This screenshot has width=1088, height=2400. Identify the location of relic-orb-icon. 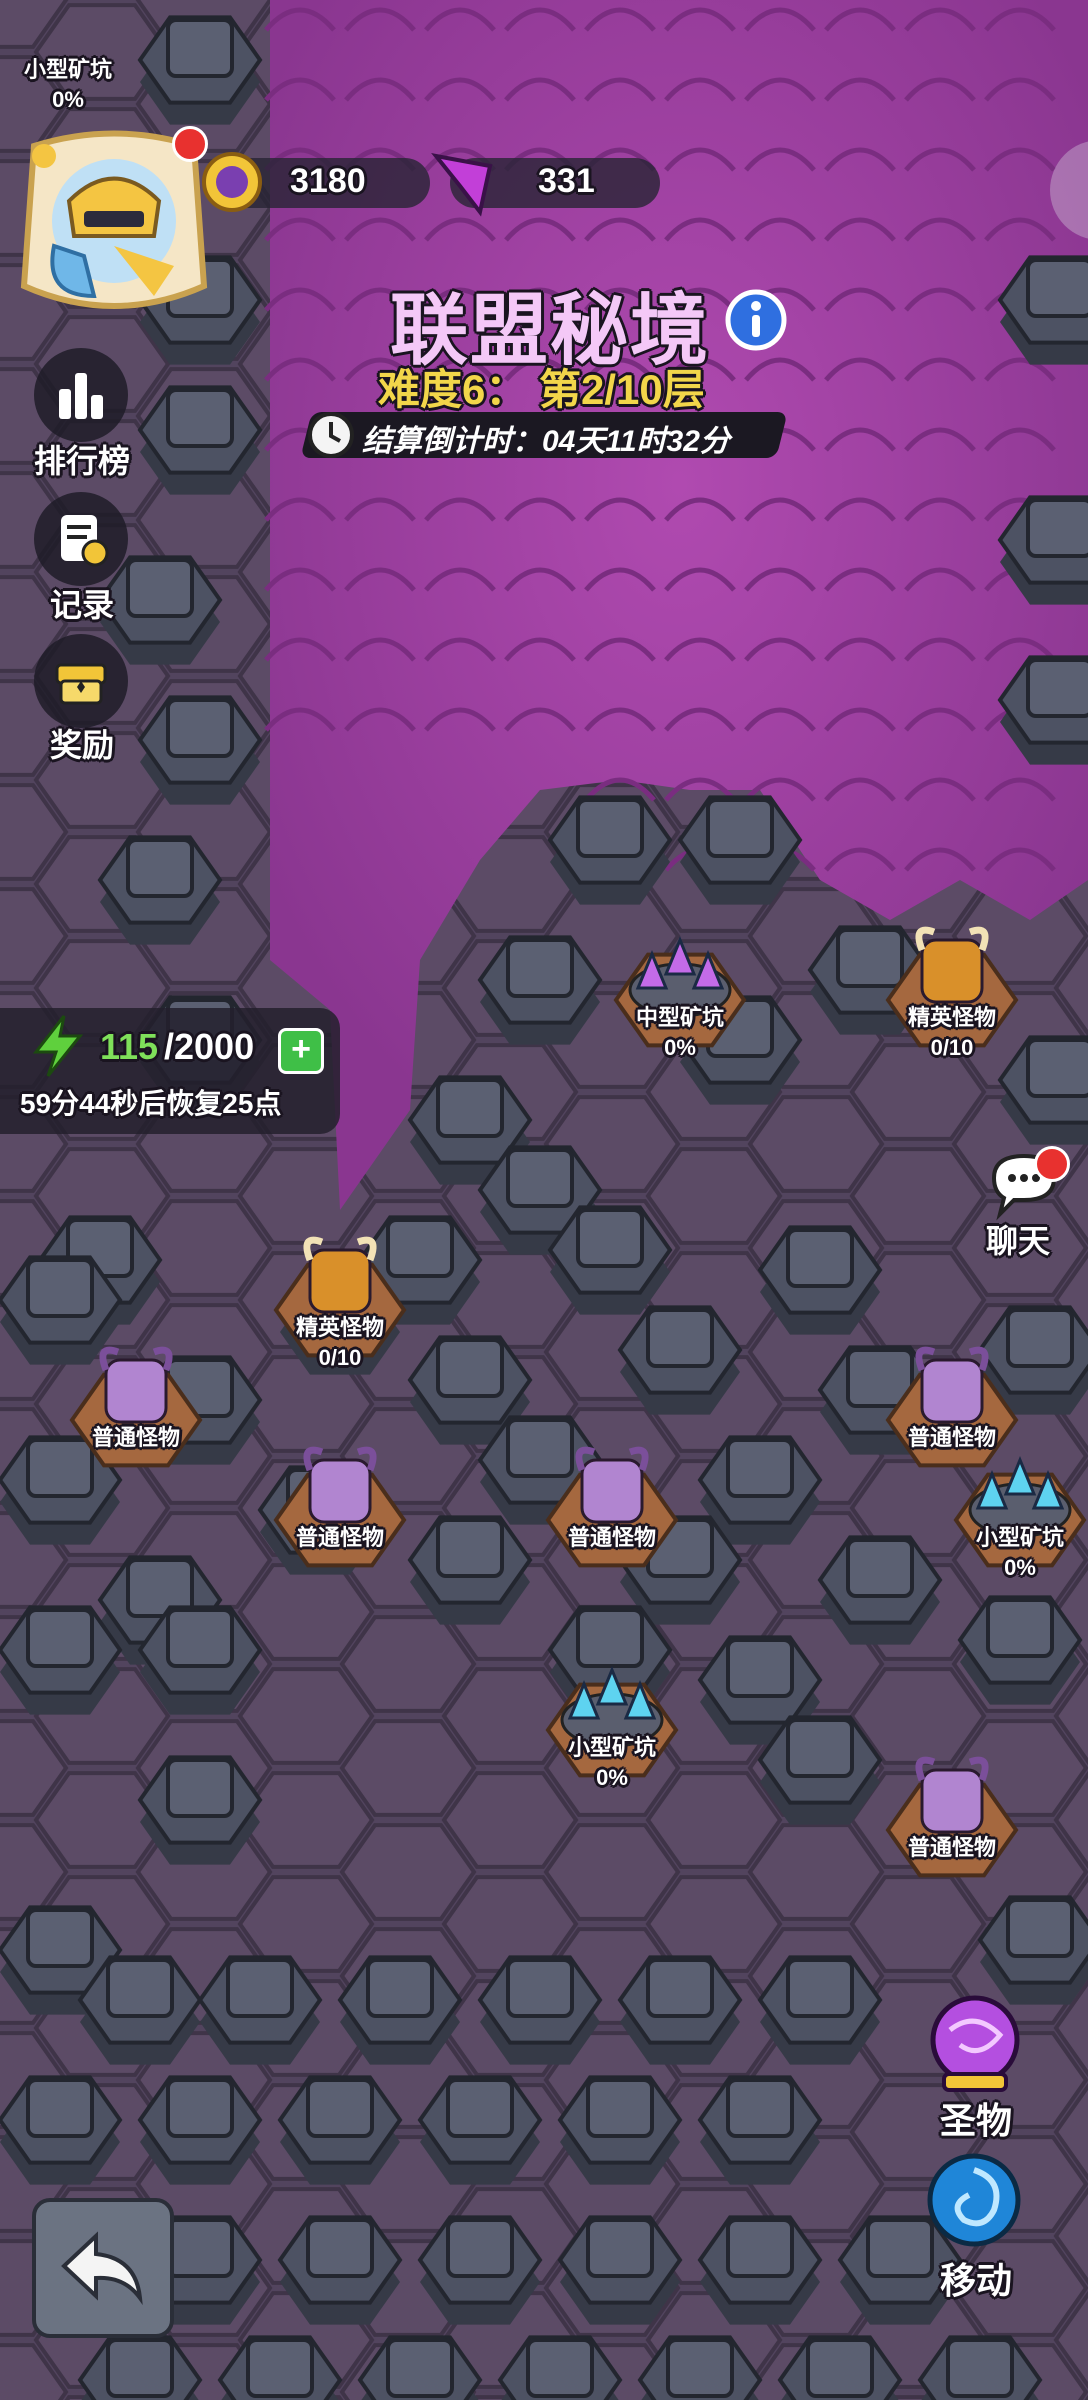
(975, 2043).